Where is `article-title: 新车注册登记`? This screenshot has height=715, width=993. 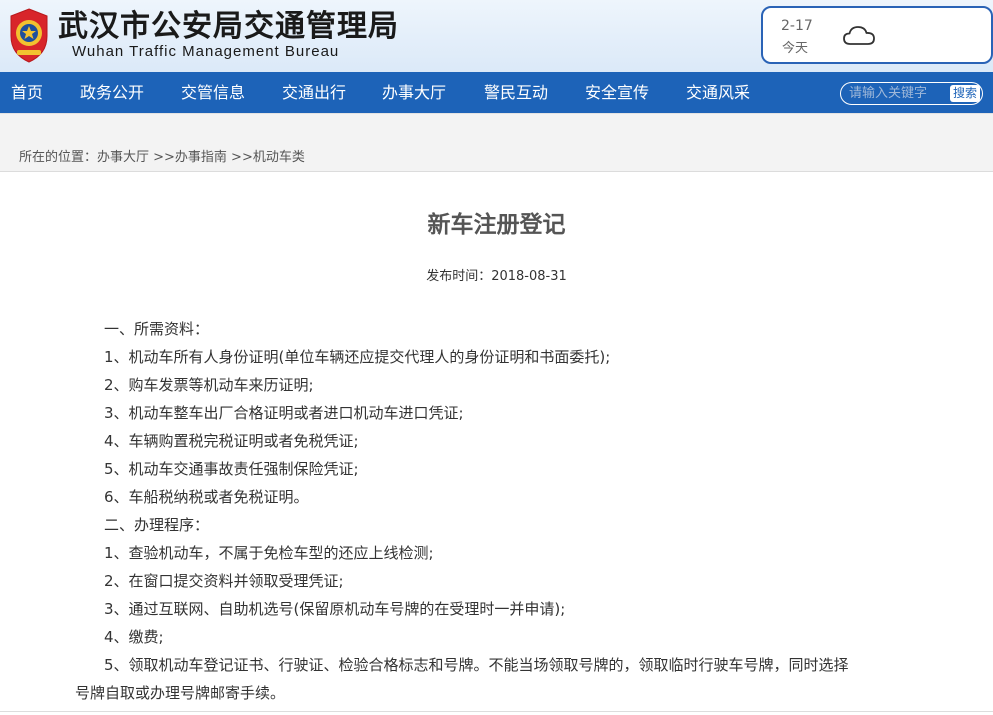
article-title: 新车注册登记 is located at coordinates (496, 225).